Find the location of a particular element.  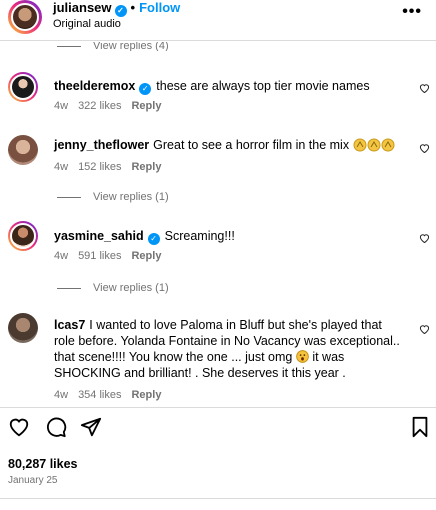

post-likes-count: 80,287 likes is located at coordinates (43, 464).